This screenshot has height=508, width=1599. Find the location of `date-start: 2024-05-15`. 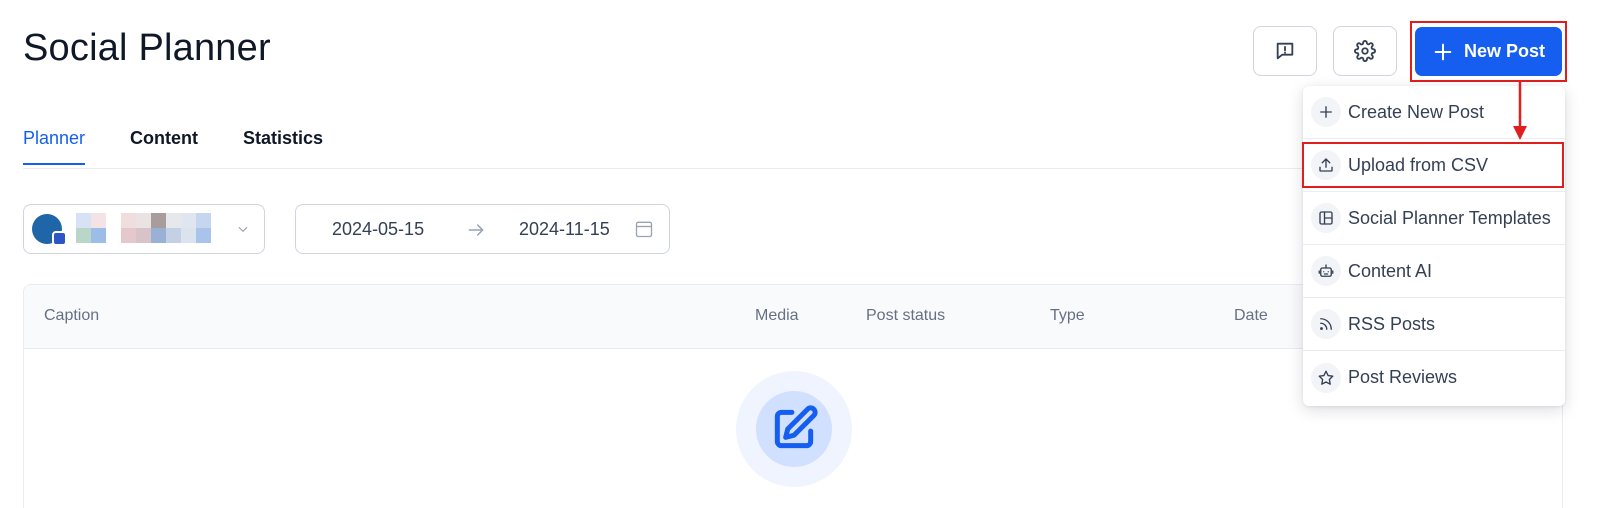

date-start: 2024-05-15 is located at coordinates (378, 229).